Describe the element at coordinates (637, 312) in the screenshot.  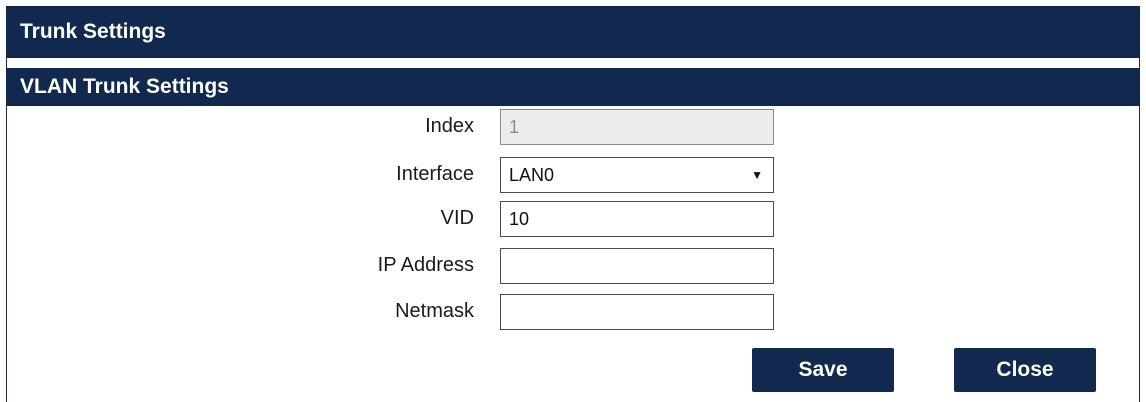
I see `netmask-field` at that location.